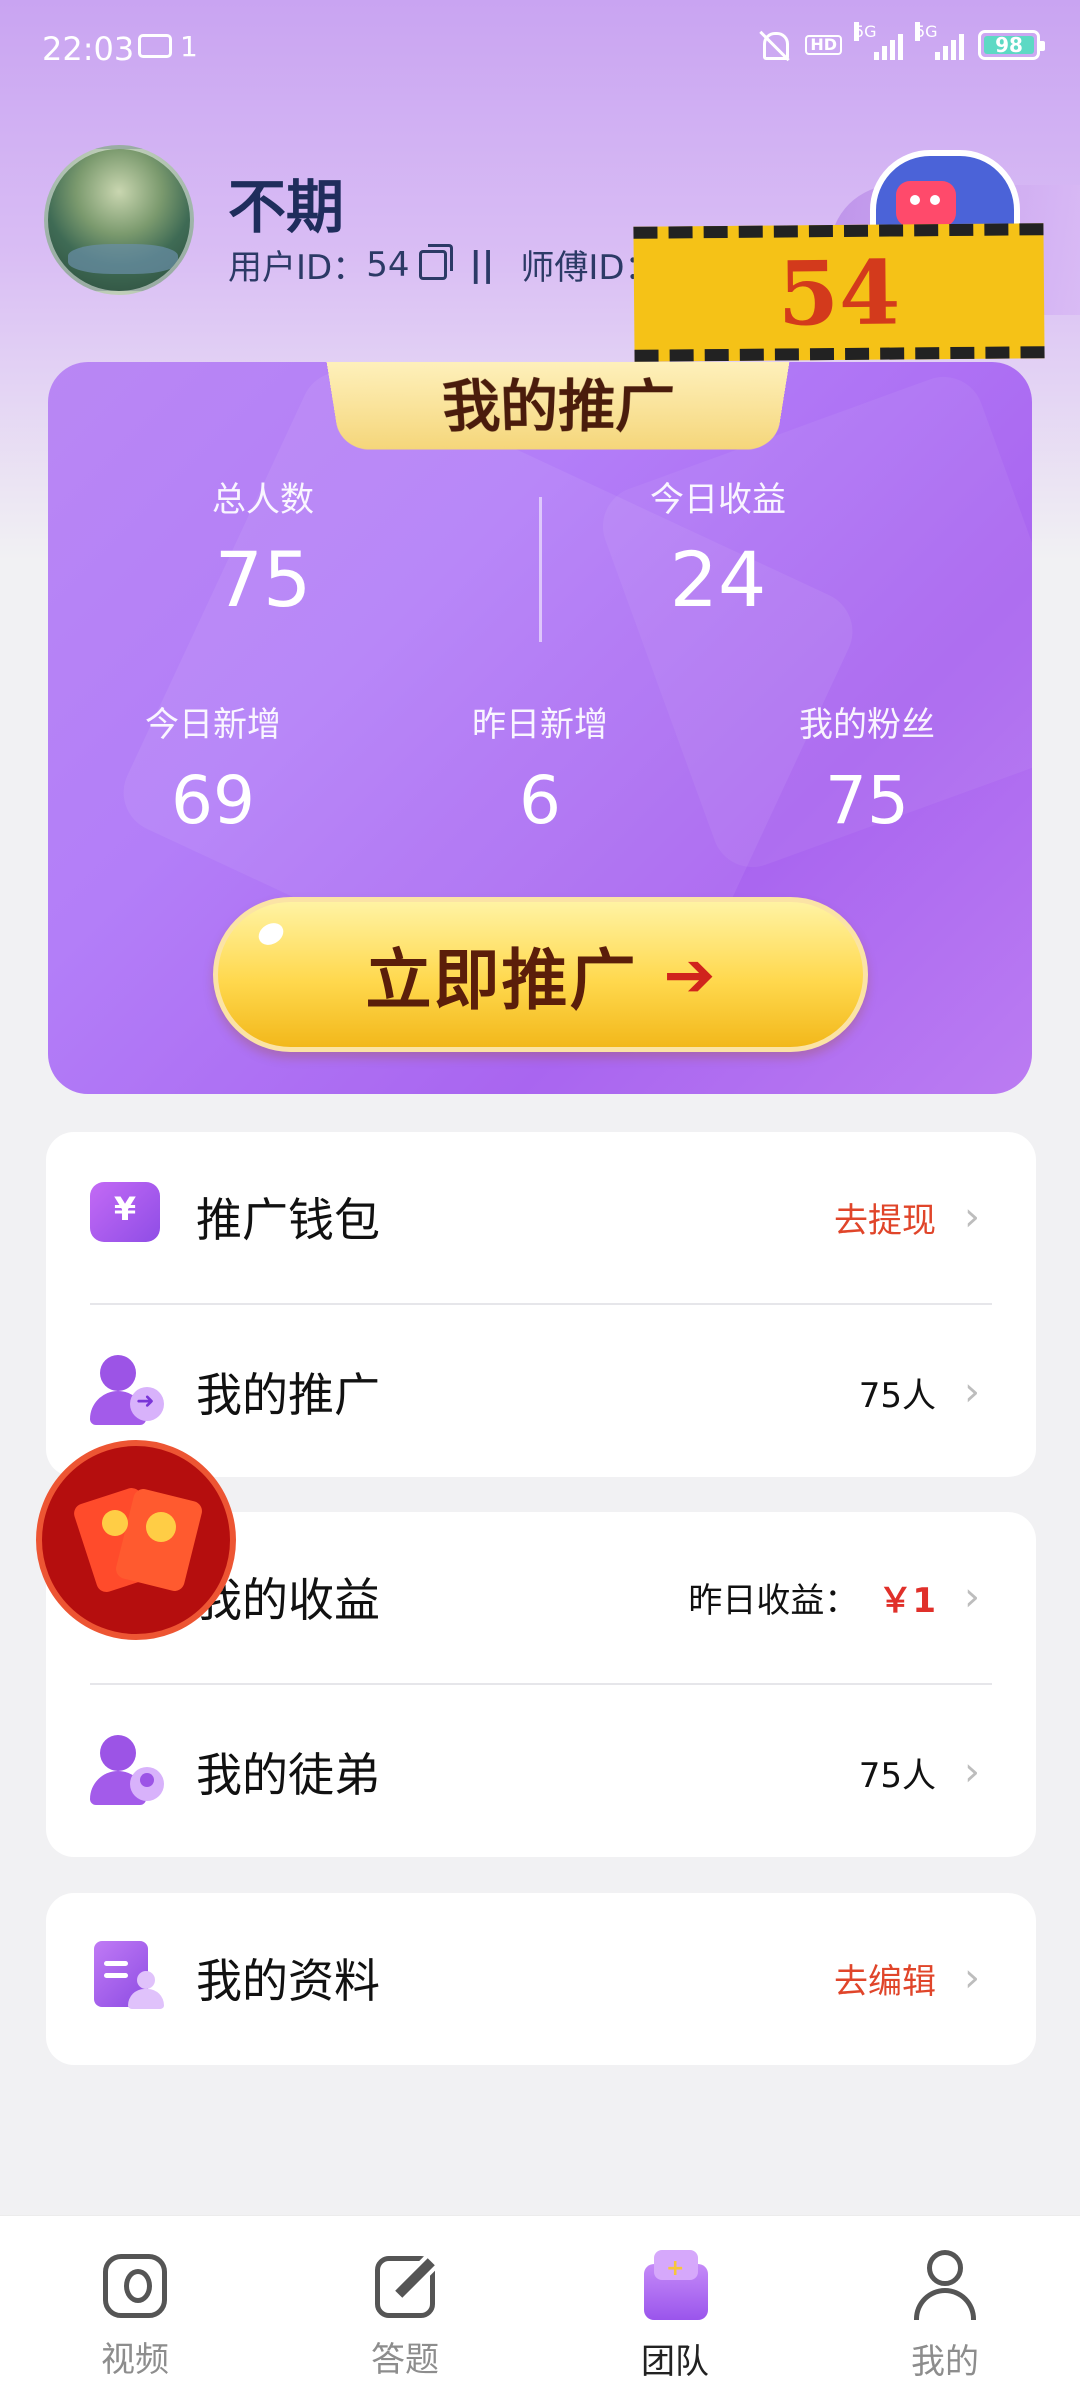  What do you see at coordinates (119, 220) in the screenshot?
I see `avatar` at bounding box center [119, 220].